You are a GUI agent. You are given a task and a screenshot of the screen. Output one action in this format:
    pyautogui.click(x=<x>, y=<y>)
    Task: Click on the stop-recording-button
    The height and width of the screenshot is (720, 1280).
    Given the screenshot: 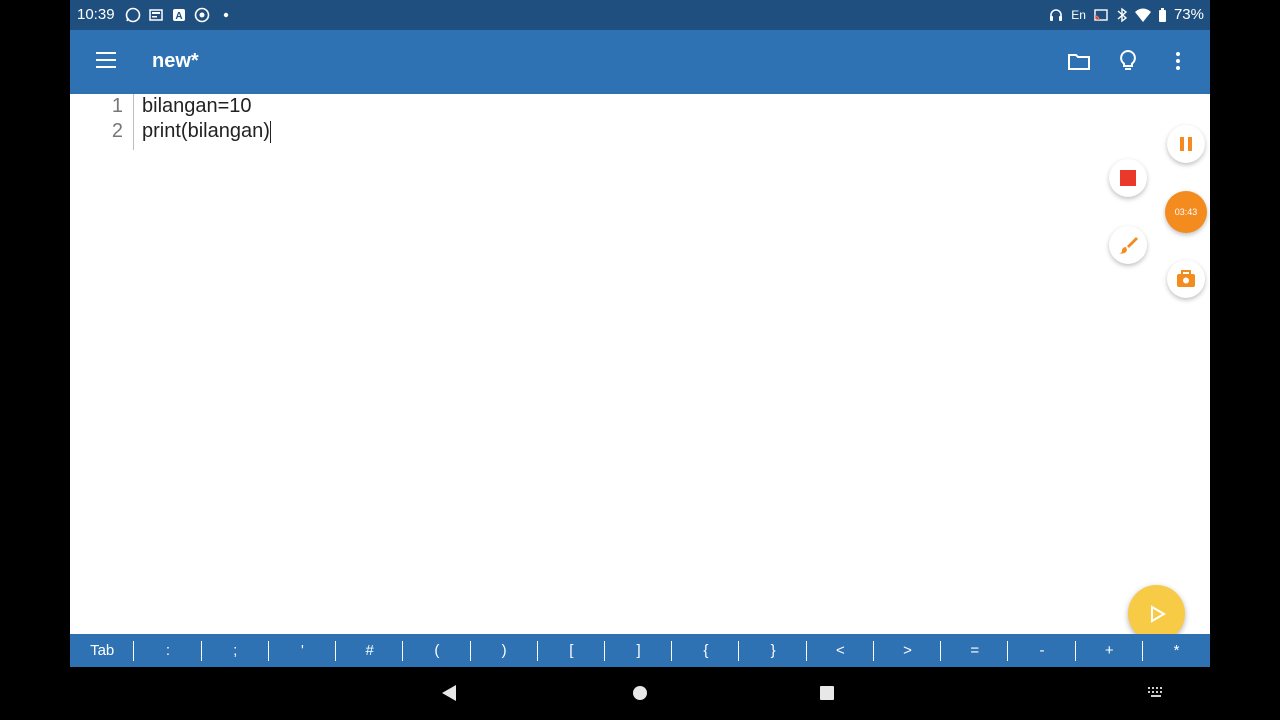 What is the action you would take?
    pyautogui.click(x=1128, y=178)
    